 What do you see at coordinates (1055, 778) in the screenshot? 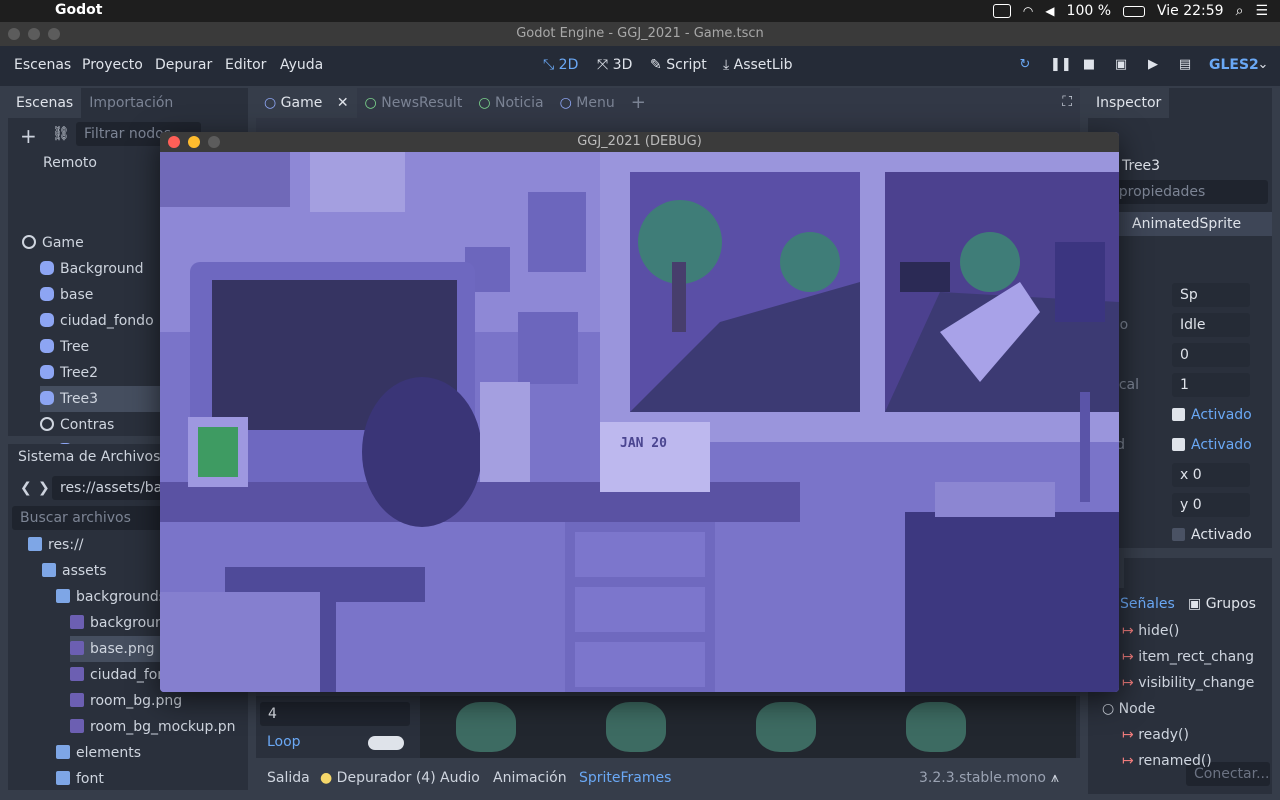
I see `pin-icon: ⩚` at bounding box center [1055, 778].